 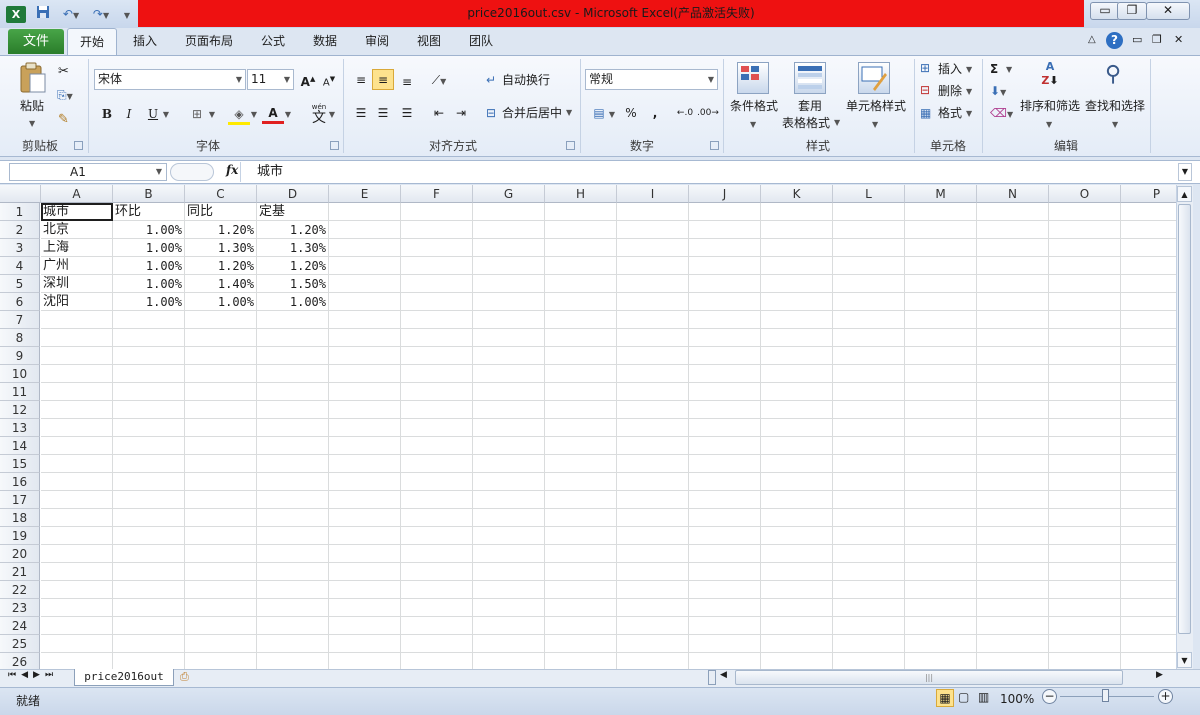 What do you see at coordinates (1085, 608) in the screenshot?
I see `cell-O23` at bounding box center [1085, 608].